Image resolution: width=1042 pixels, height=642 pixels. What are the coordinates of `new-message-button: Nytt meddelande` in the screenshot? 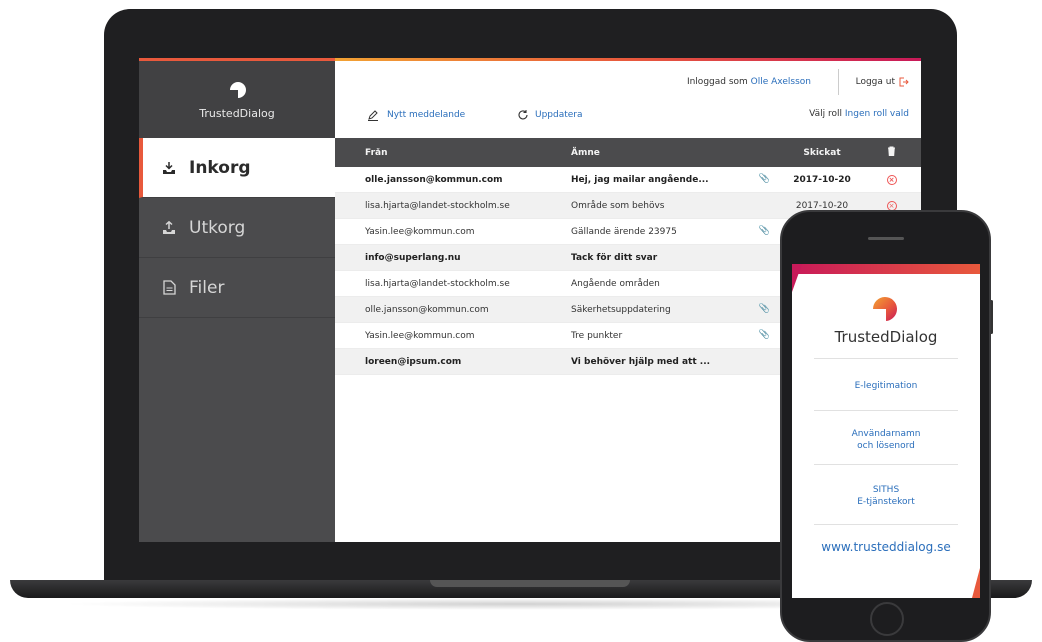 It's located at (416, 115).